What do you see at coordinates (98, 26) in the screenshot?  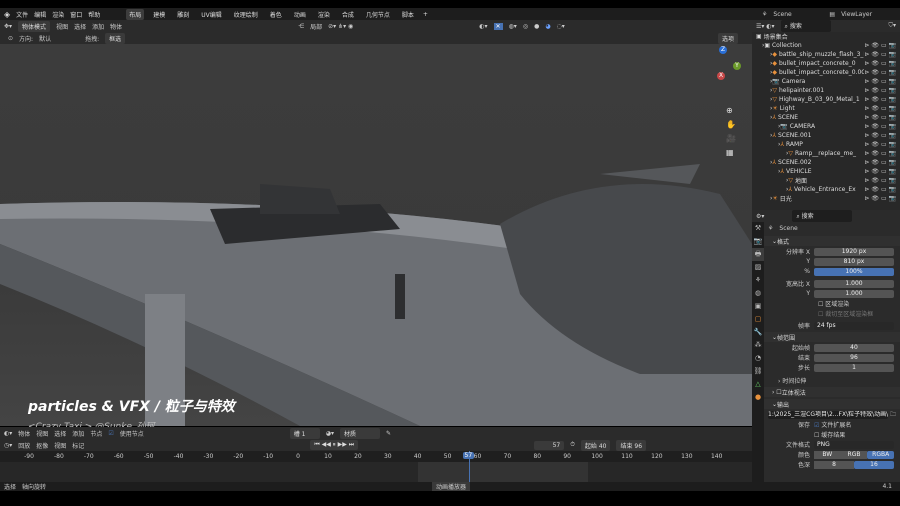 I see `menu-add: 添加` at bounding box center [98, 26].